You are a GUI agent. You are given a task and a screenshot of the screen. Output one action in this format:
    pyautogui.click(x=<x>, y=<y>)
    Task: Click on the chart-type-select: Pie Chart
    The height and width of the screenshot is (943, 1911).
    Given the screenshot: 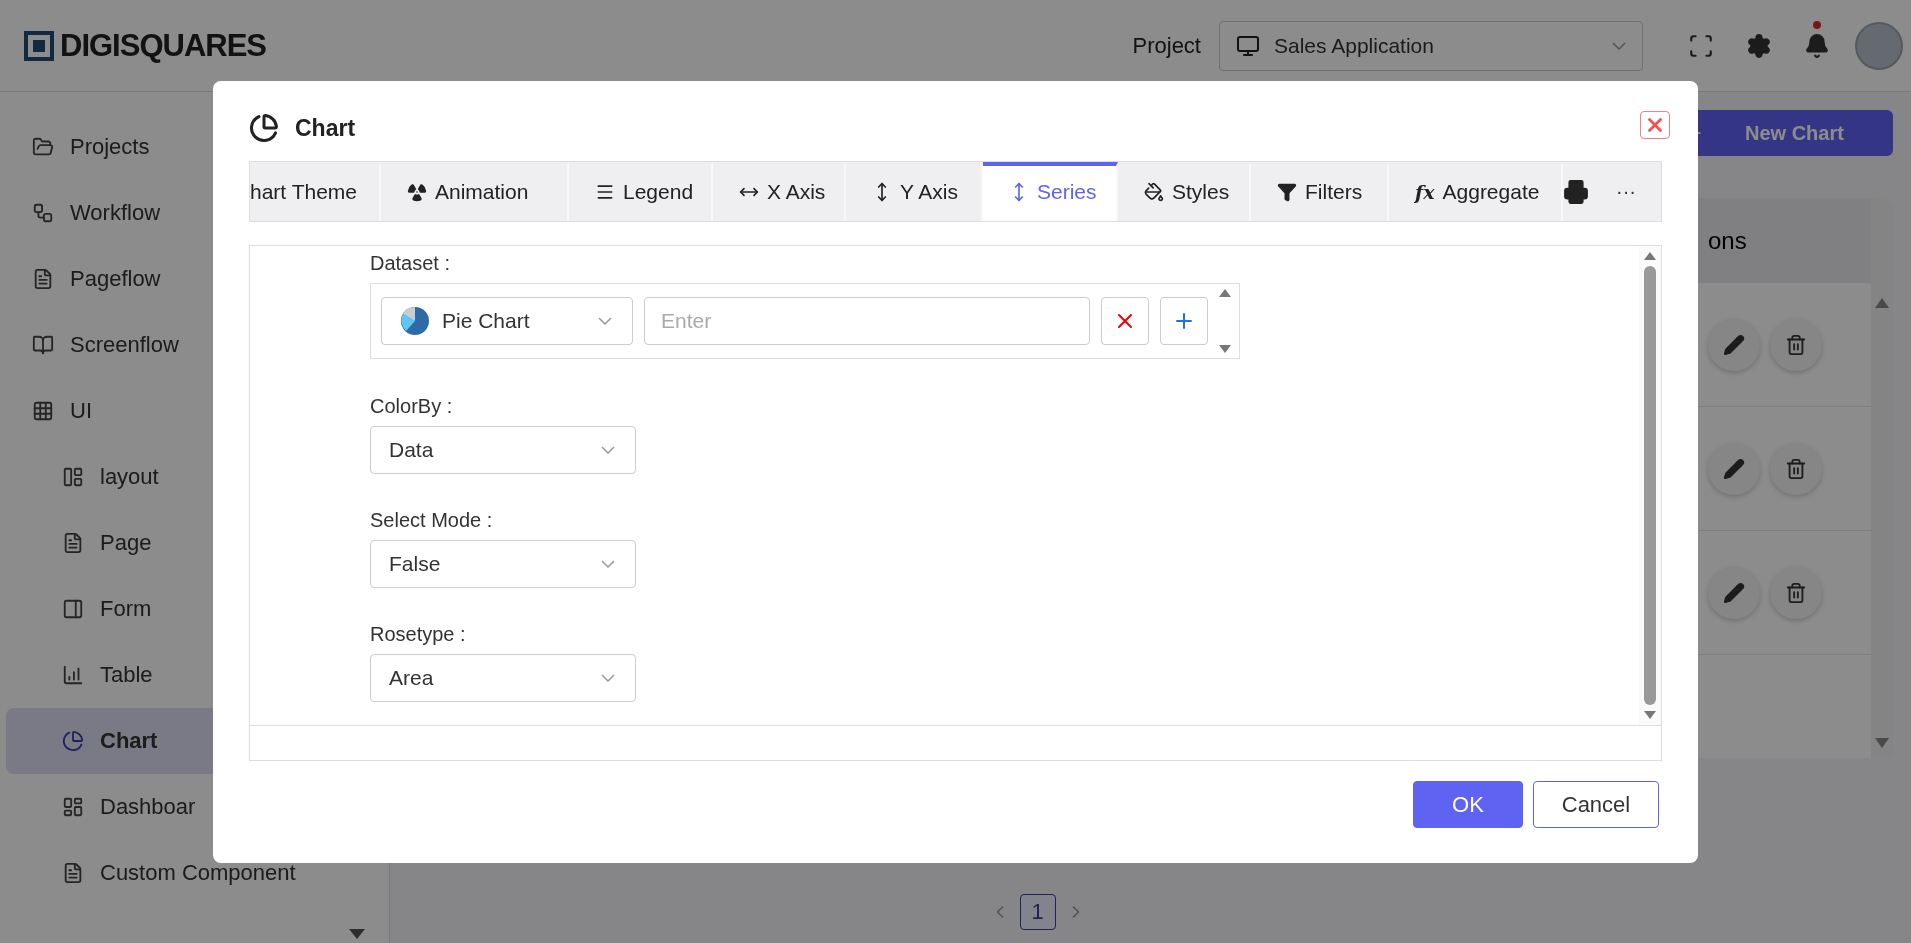 What is the action you would take?
    pyautogui.click(x=507, y=321)
    